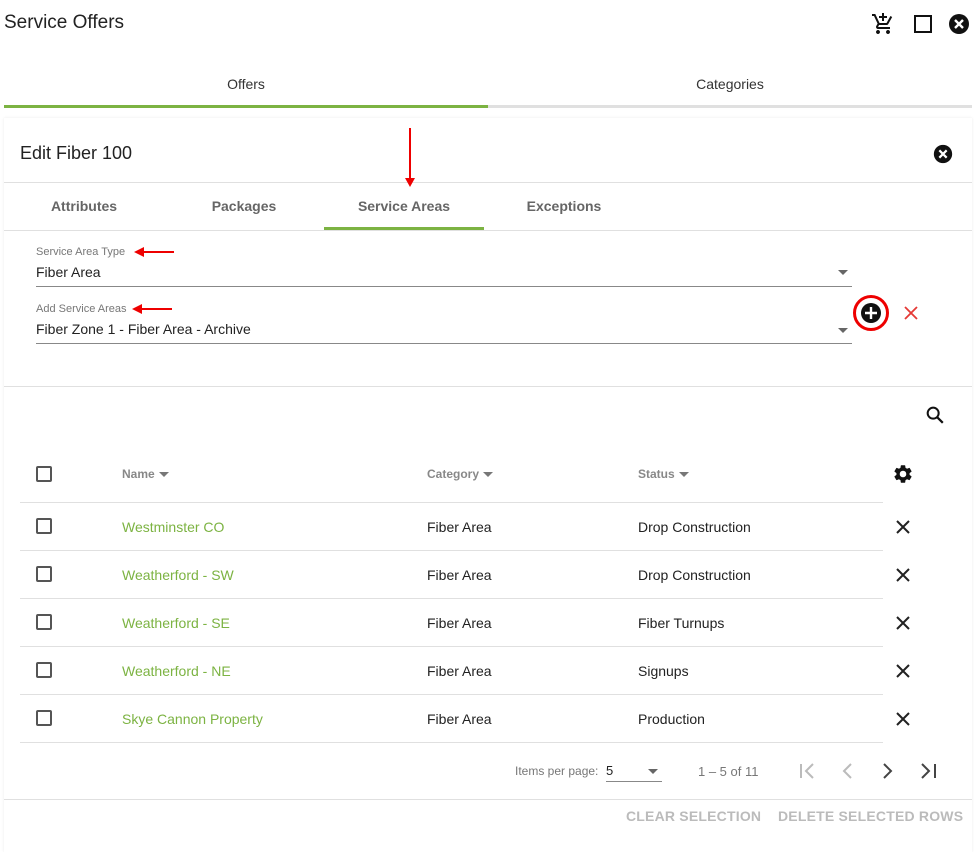  Describe the element at coordinates (81, 252) in the screenshot. I see `service-area-type-label: Service Area Type` at that location.